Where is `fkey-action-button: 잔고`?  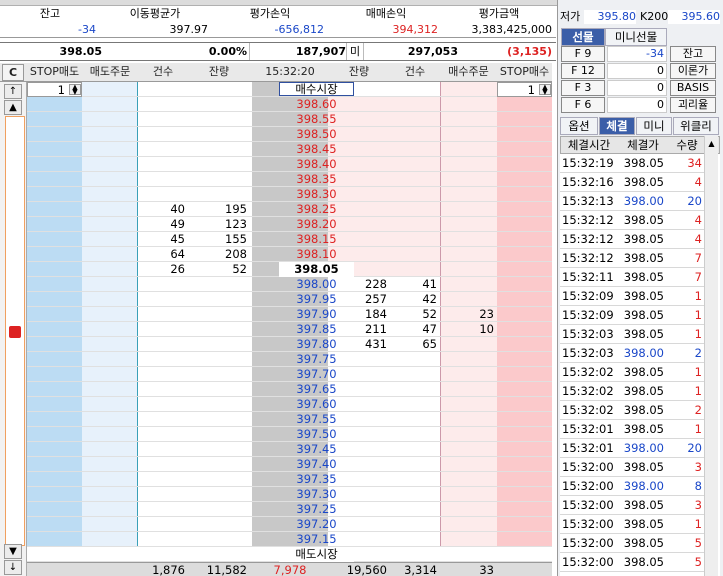 fkey-action-button: 잔고 is located at coordinates (693, 54).